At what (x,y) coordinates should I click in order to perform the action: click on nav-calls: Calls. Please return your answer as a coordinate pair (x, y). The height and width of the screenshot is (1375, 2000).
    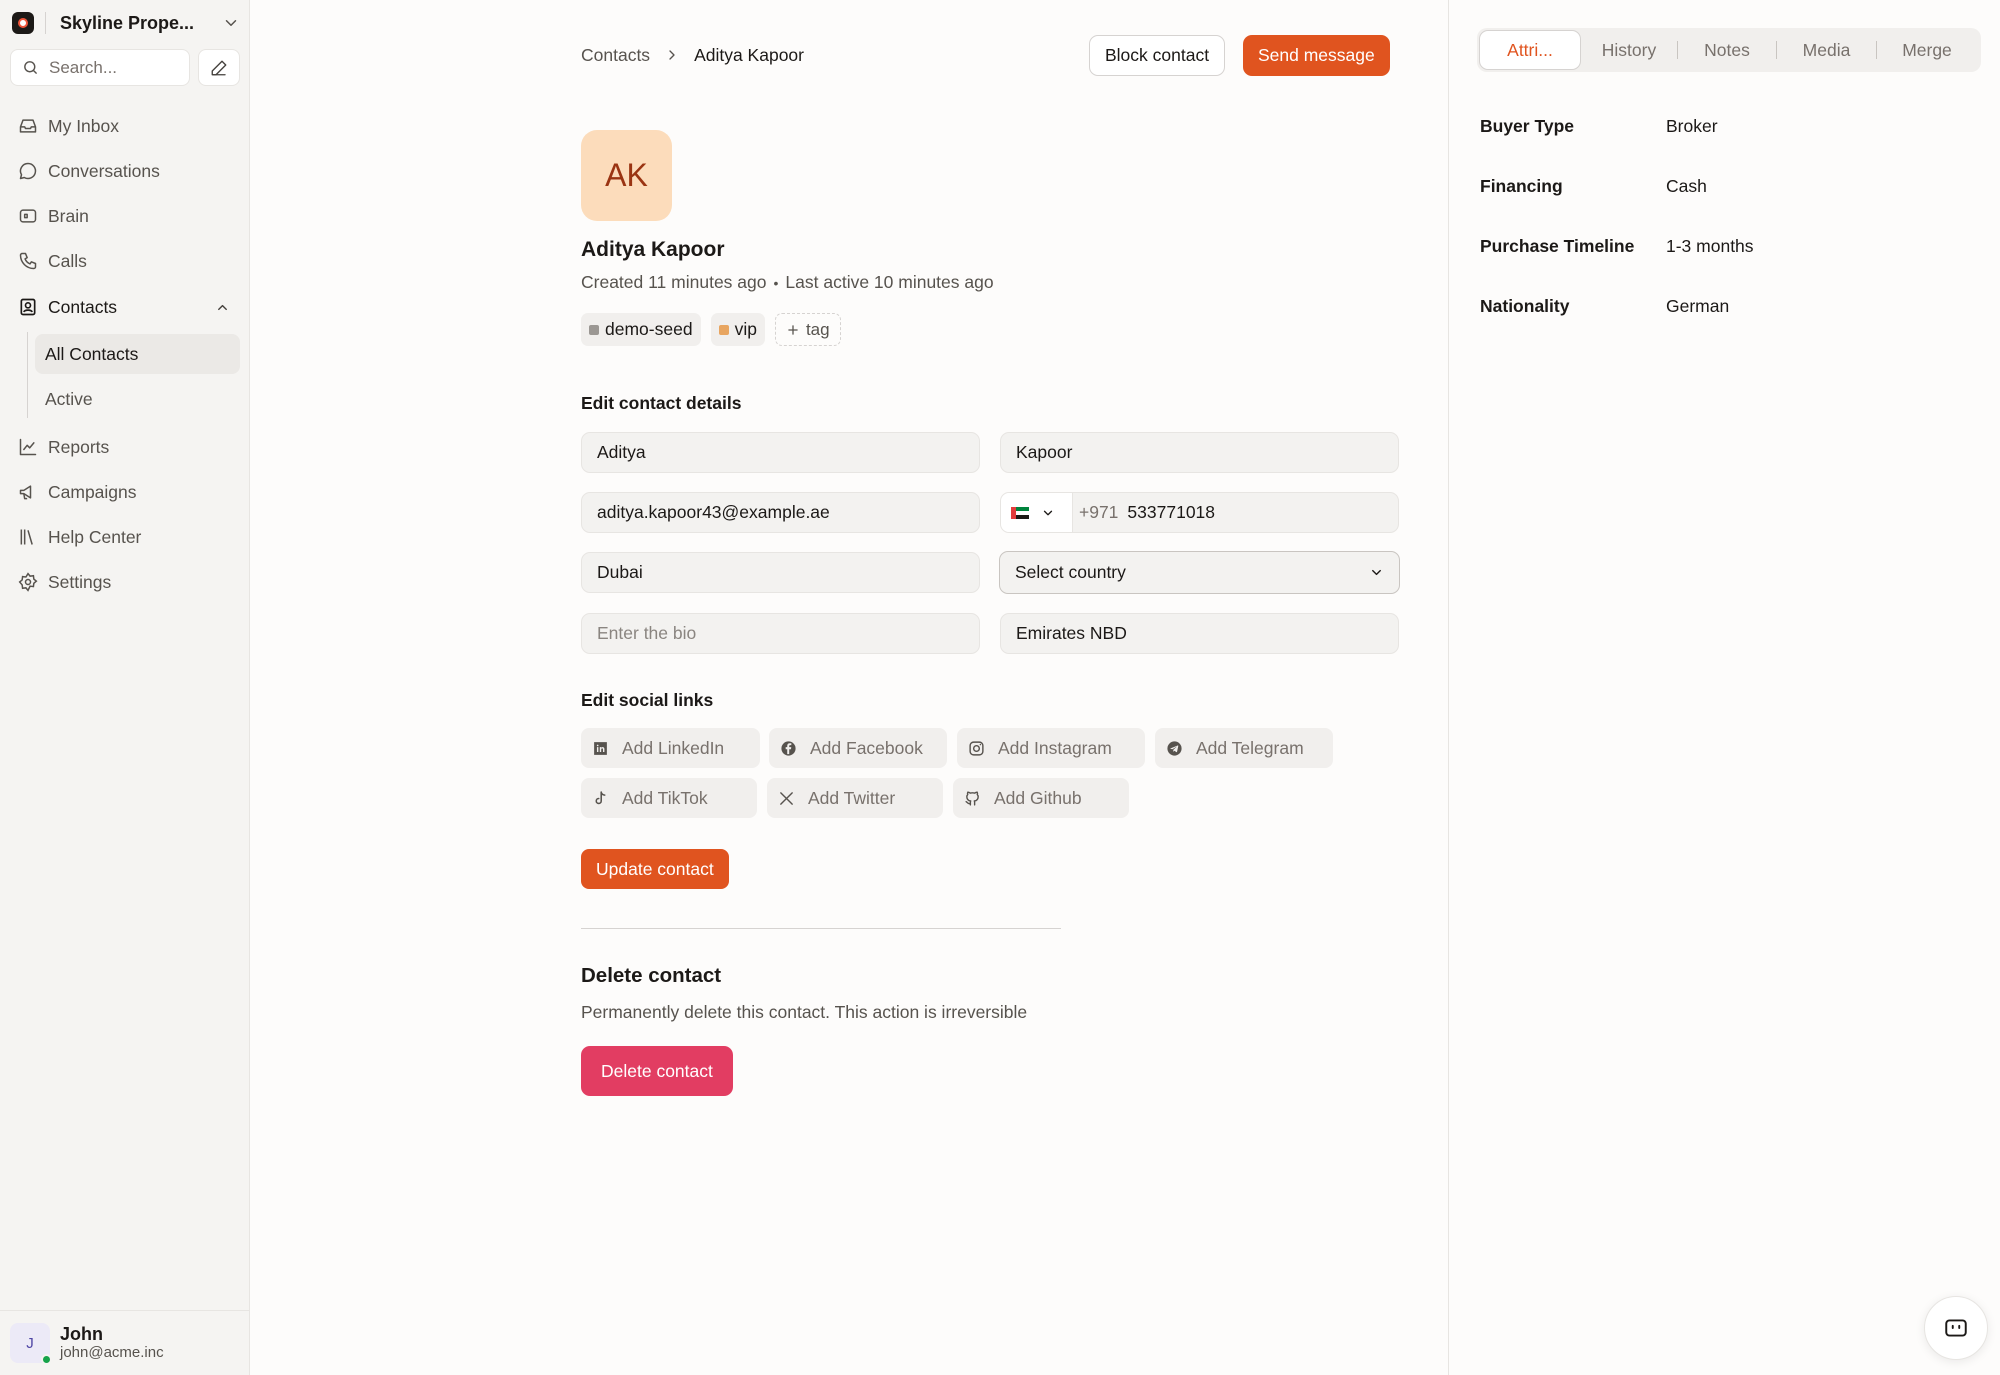
    Looking at the image, I should click on (125, 261).